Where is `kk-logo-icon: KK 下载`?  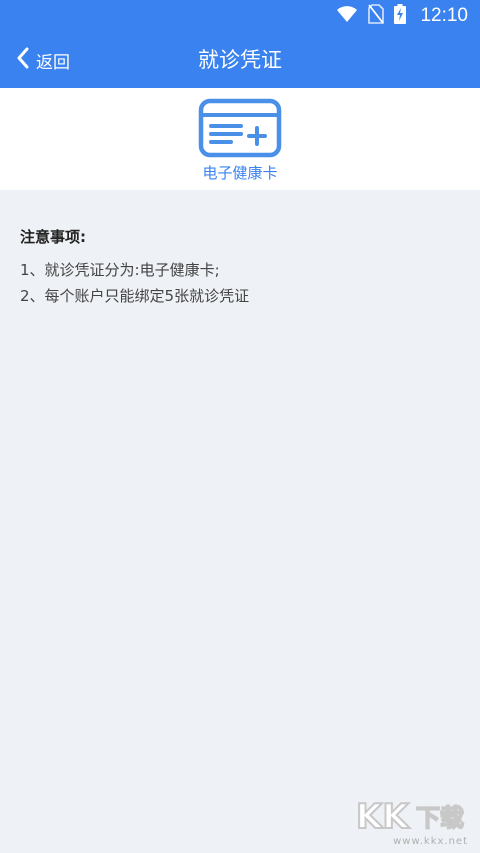
kk-logo-icon: KK 下载 is located at coordinates (410, 815).